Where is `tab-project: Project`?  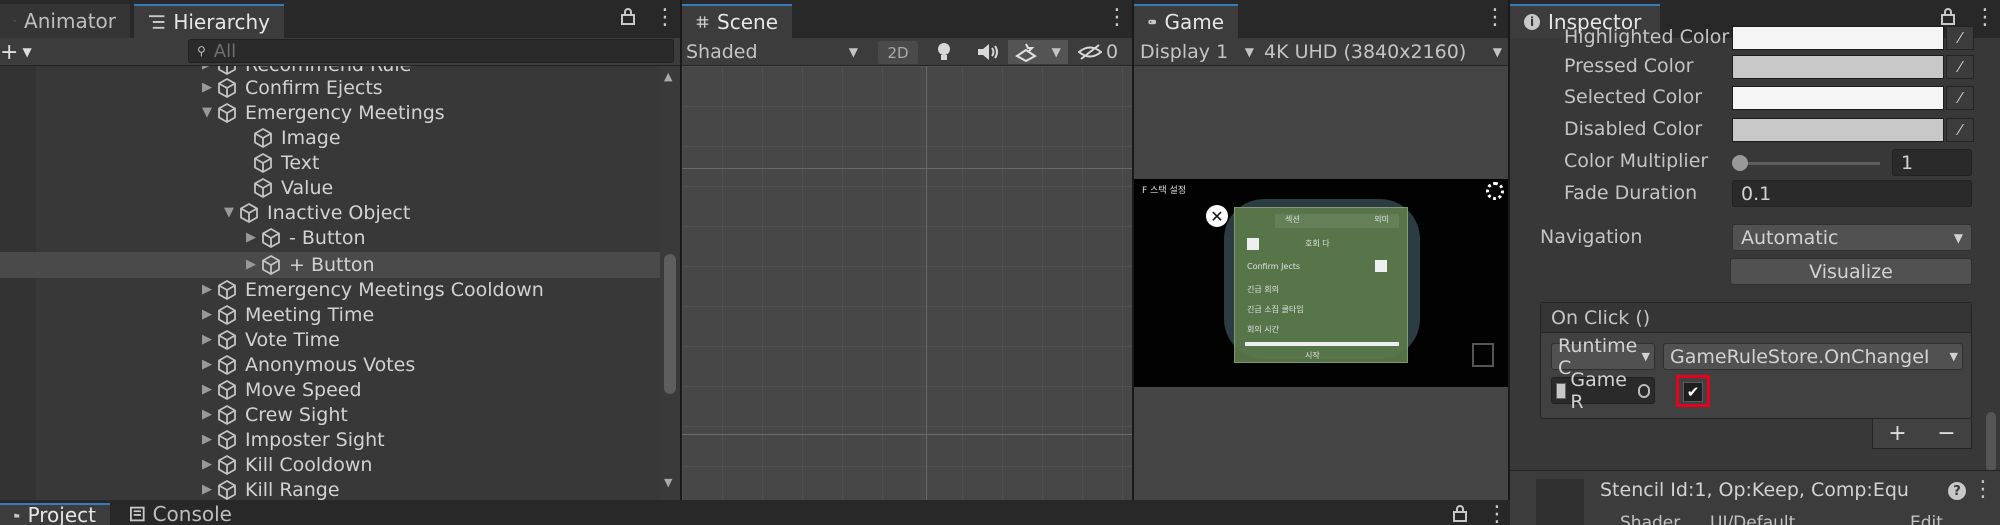
tab-project: Project is located at coordinates (55, 514).